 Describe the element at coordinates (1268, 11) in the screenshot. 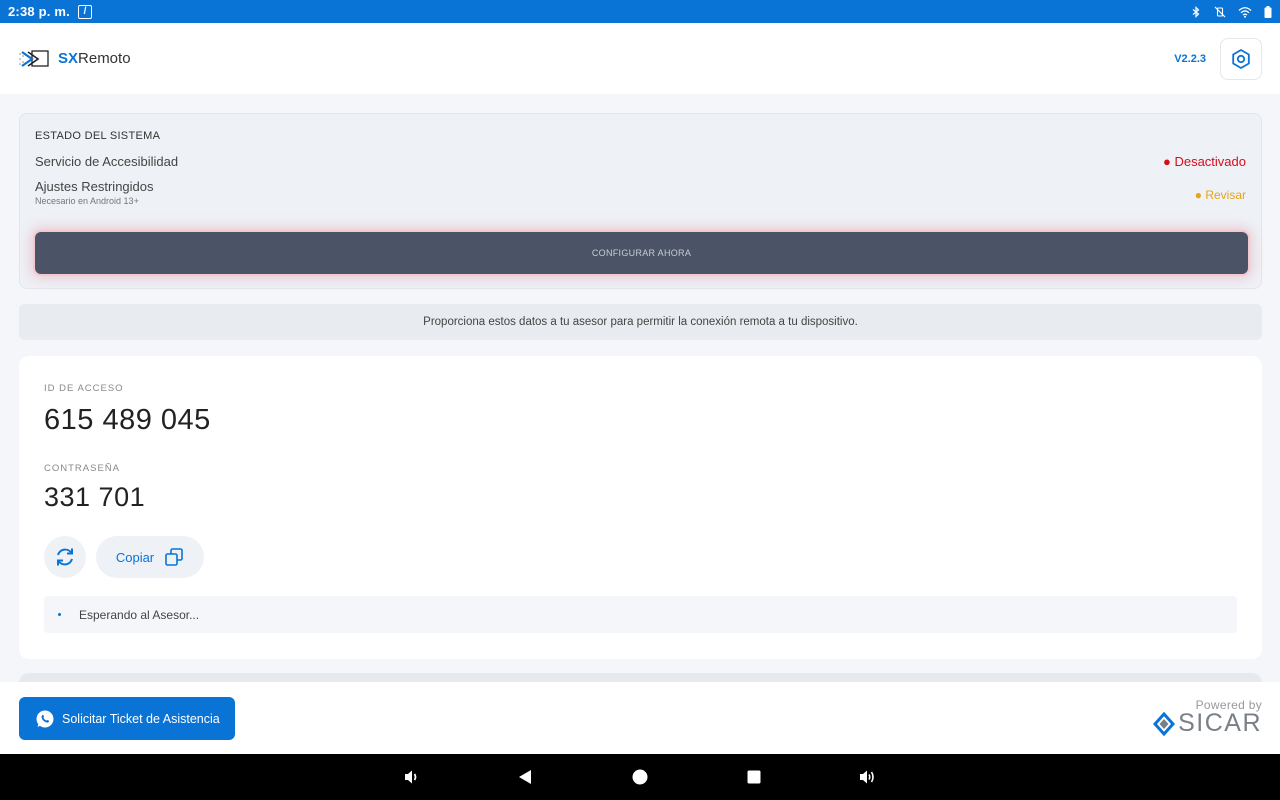

I see `battery-icon` at that location.